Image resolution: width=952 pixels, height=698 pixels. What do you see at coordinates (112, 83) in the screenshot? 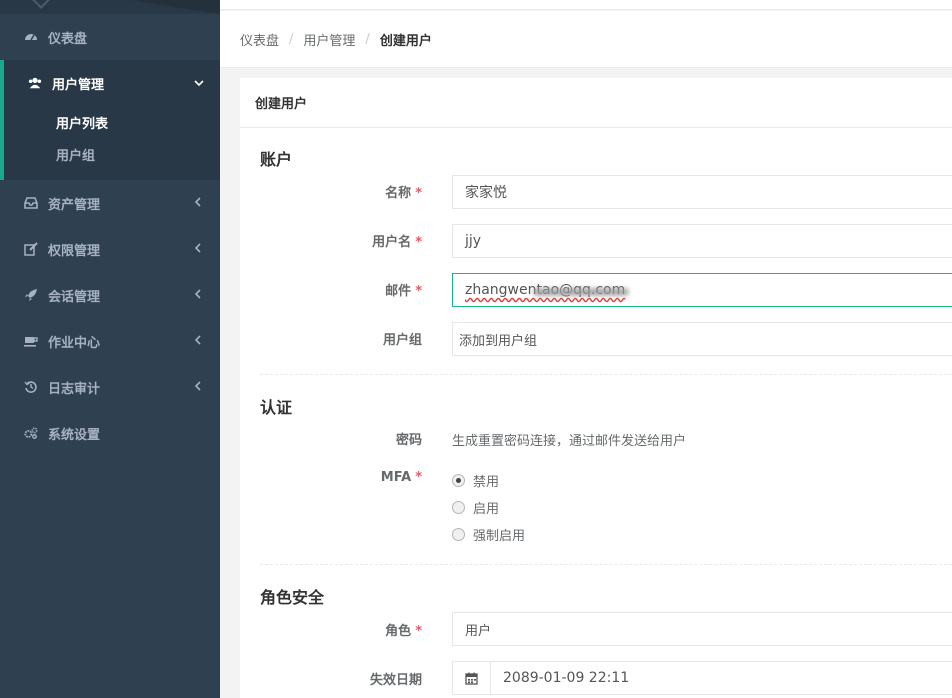
I see `sidebar-item-users: 用户管理` at bounding box center [112, 83].